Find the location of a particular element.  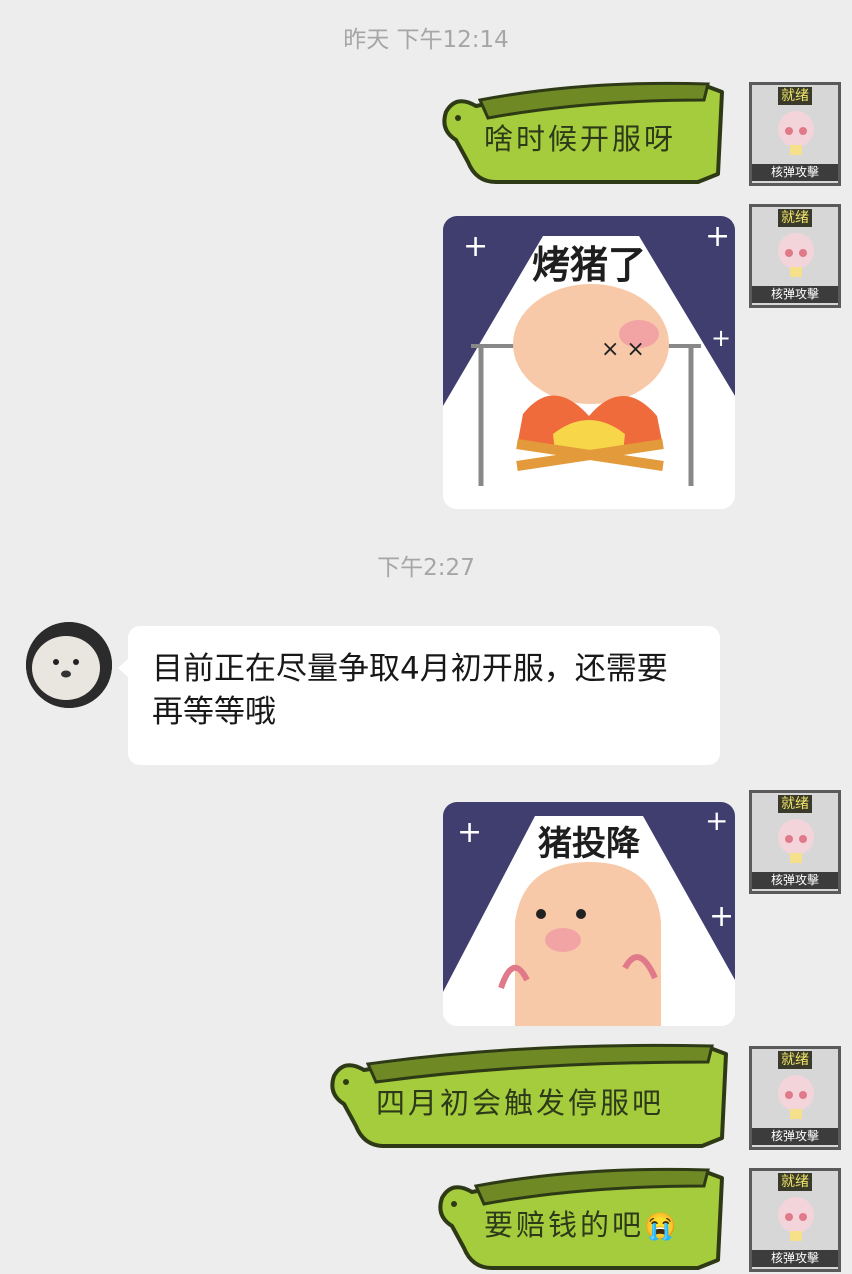

crying-face-icon: 😭 is located at coordinates (660, 1227).